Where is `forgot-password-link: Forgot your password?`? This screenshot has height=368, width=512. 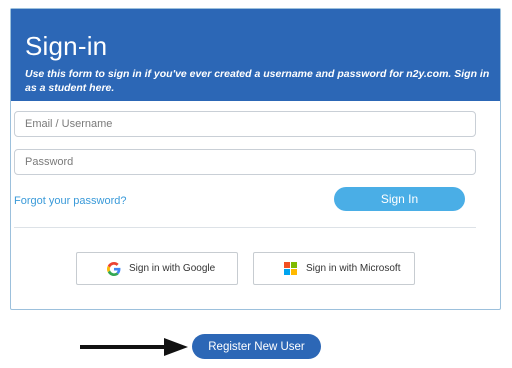
forgot-password-link: Forgot your password? is located at coordinates (70, 201).